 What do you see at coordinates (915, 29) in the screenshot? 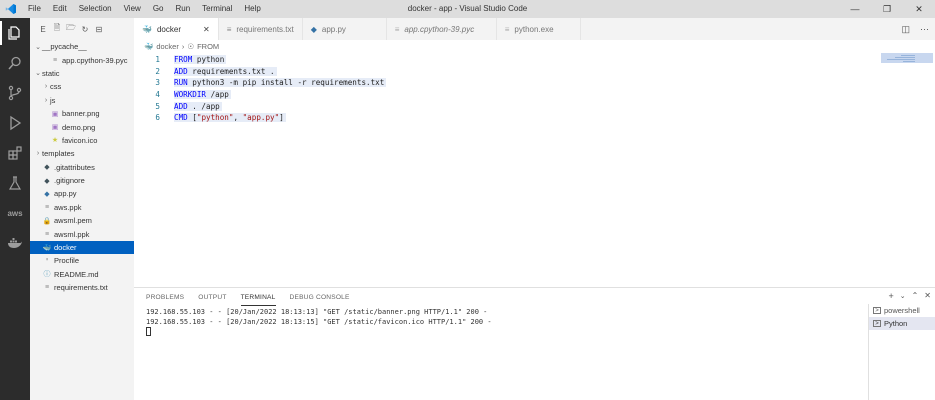
I see `editor-actions: ◫ ⋯` at bounding box center [915, 29].